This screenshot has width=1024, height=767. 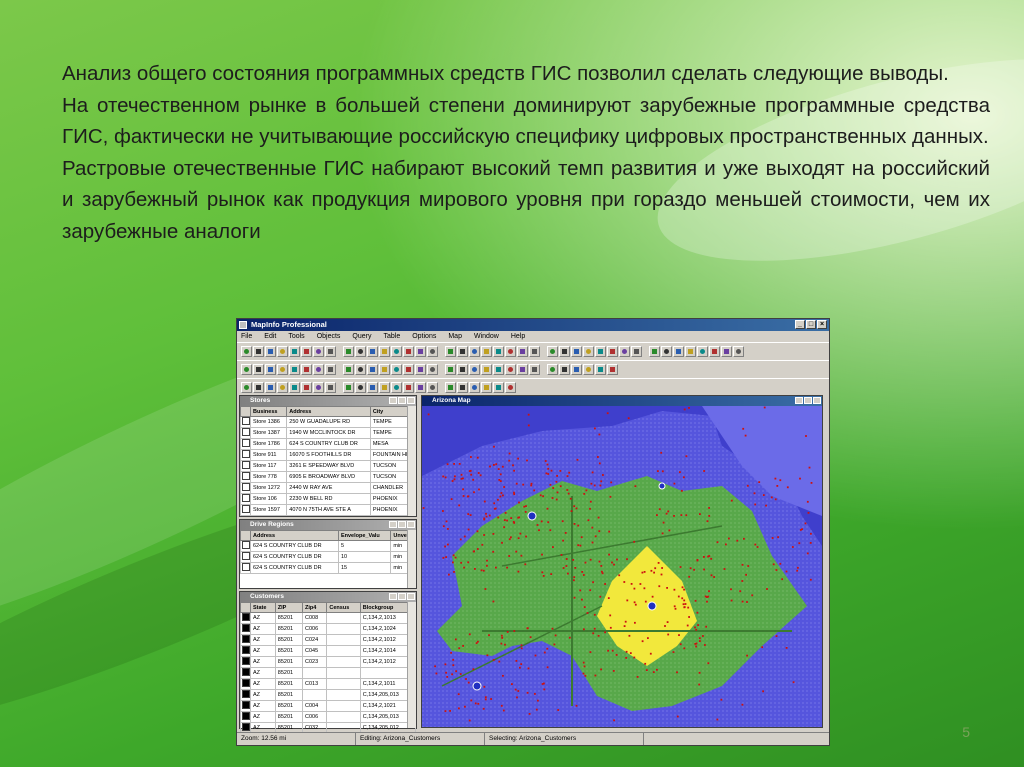 I want to click on window-titlebar: MapInfo Professional _ □ ×, so click(x=533, y=325).